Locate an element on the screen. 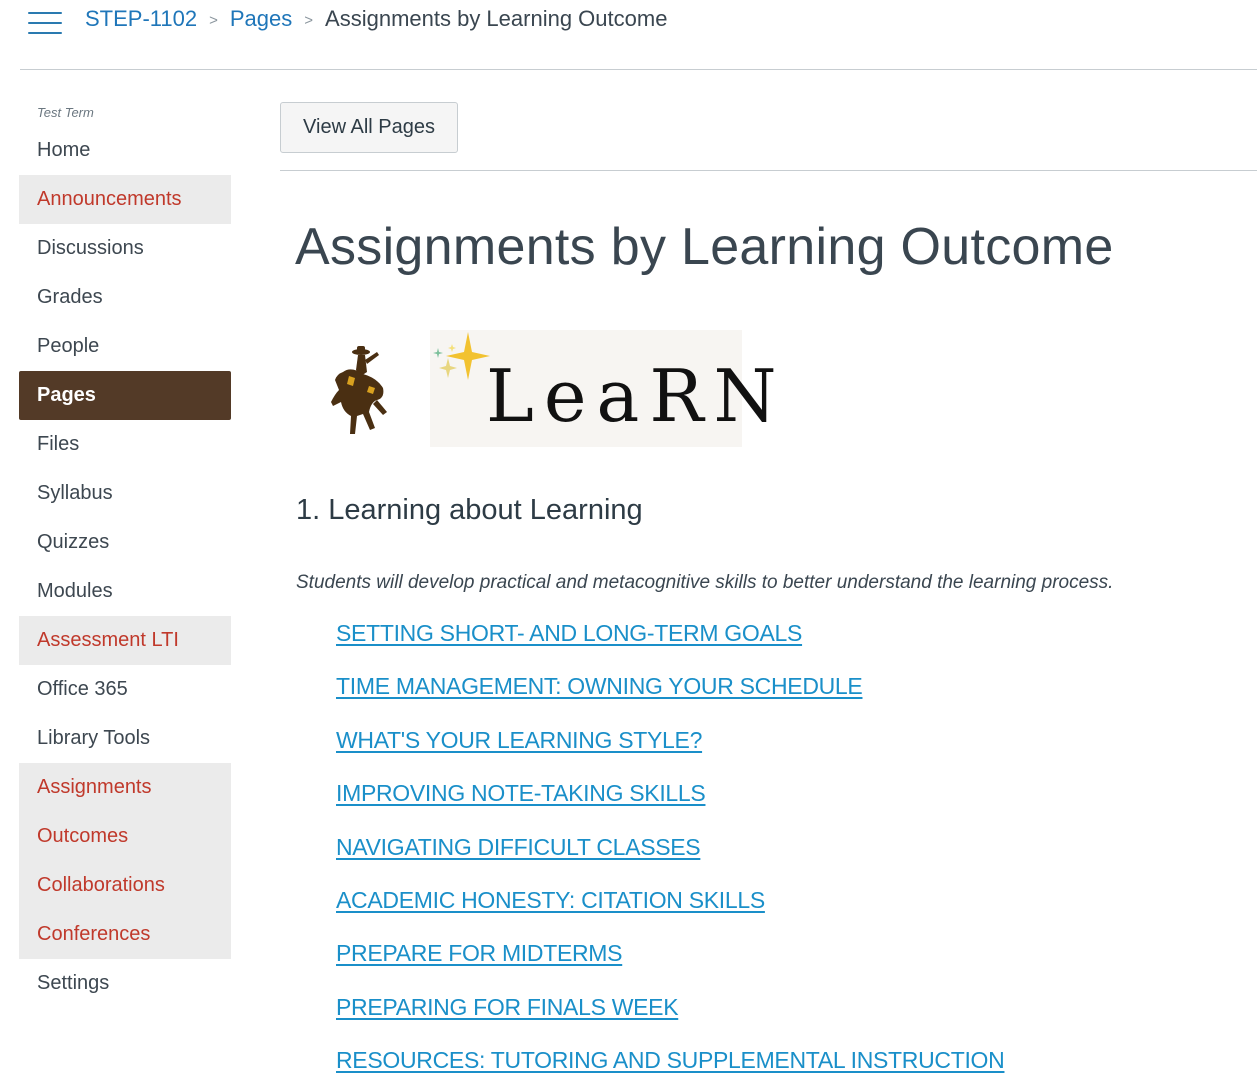 The height and width of the screenshot is (1074, 1257). breadcrumb-course-link: STEP-1102 is located at coordinates (141, 19).